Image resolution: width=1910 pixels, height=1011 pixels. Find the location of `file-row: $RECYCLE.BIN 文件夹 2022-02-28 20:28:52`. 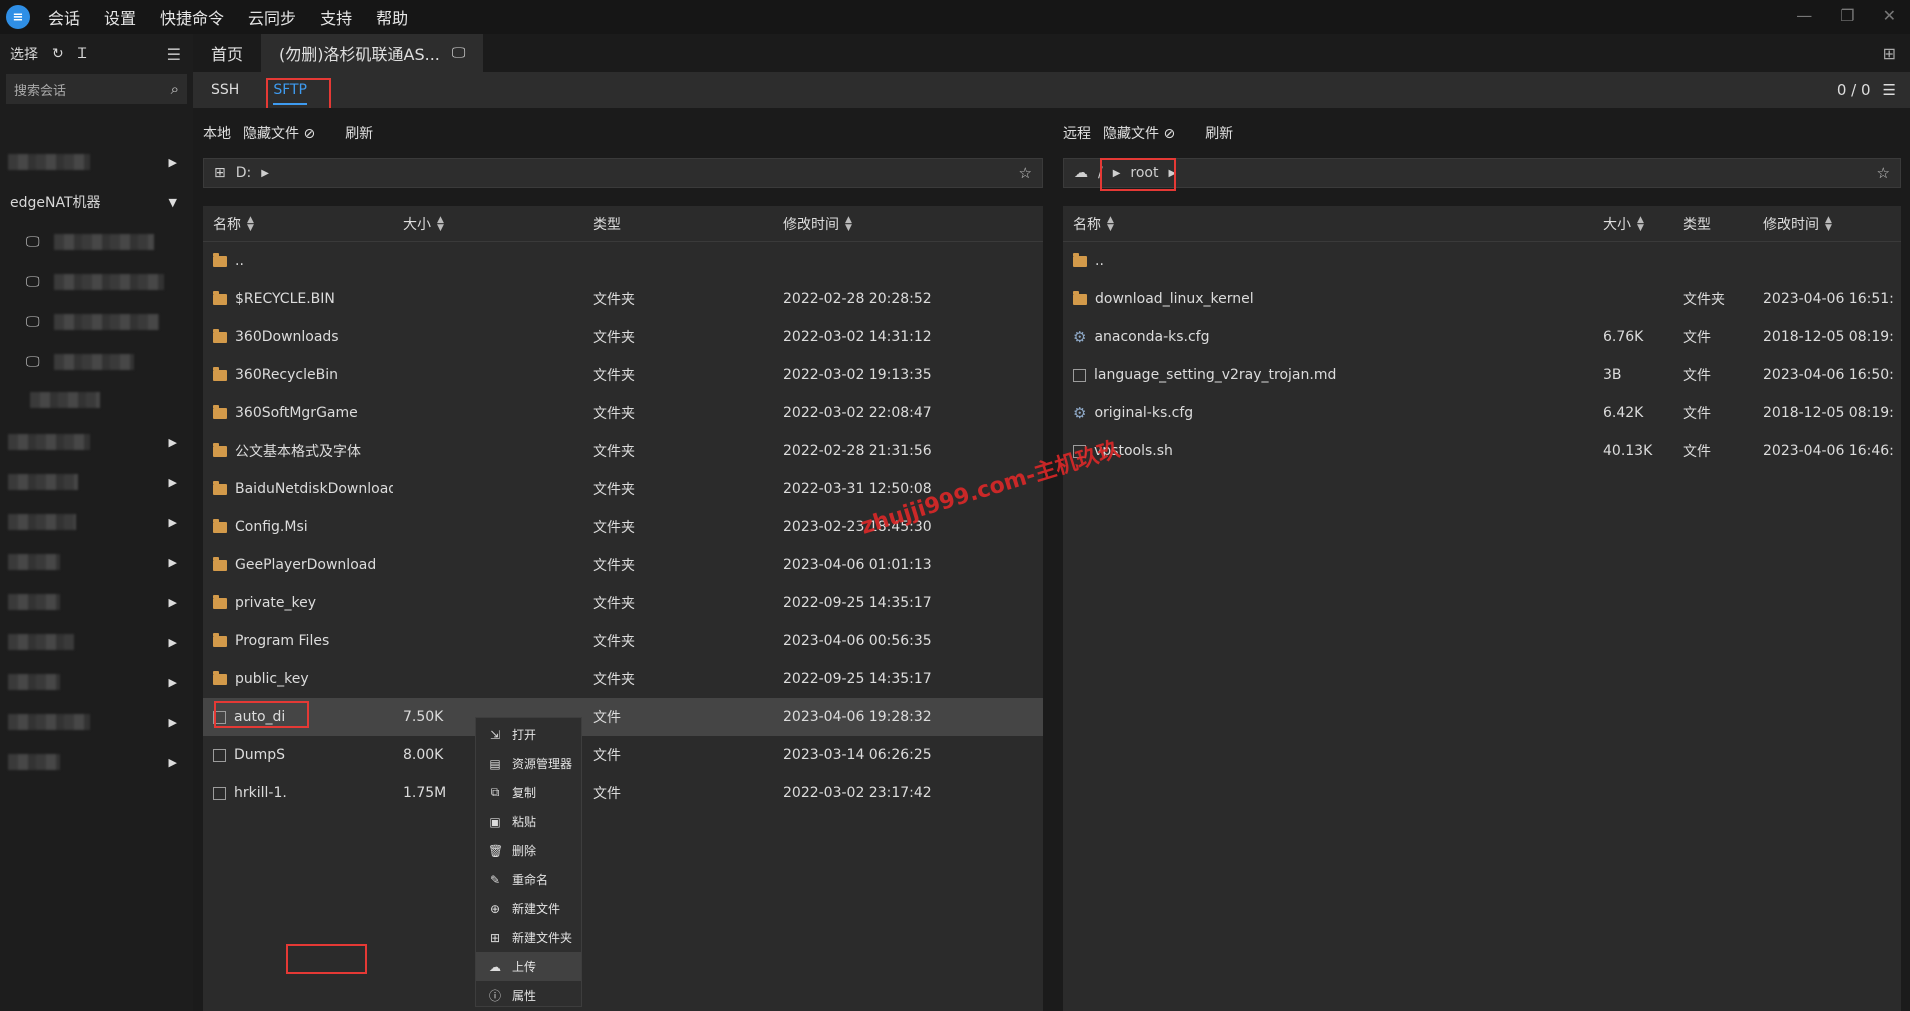

file-row: $RECYCLE.BIN 文件夹 2022-02-28 20:28:52 is located at coordinates (623, 299).